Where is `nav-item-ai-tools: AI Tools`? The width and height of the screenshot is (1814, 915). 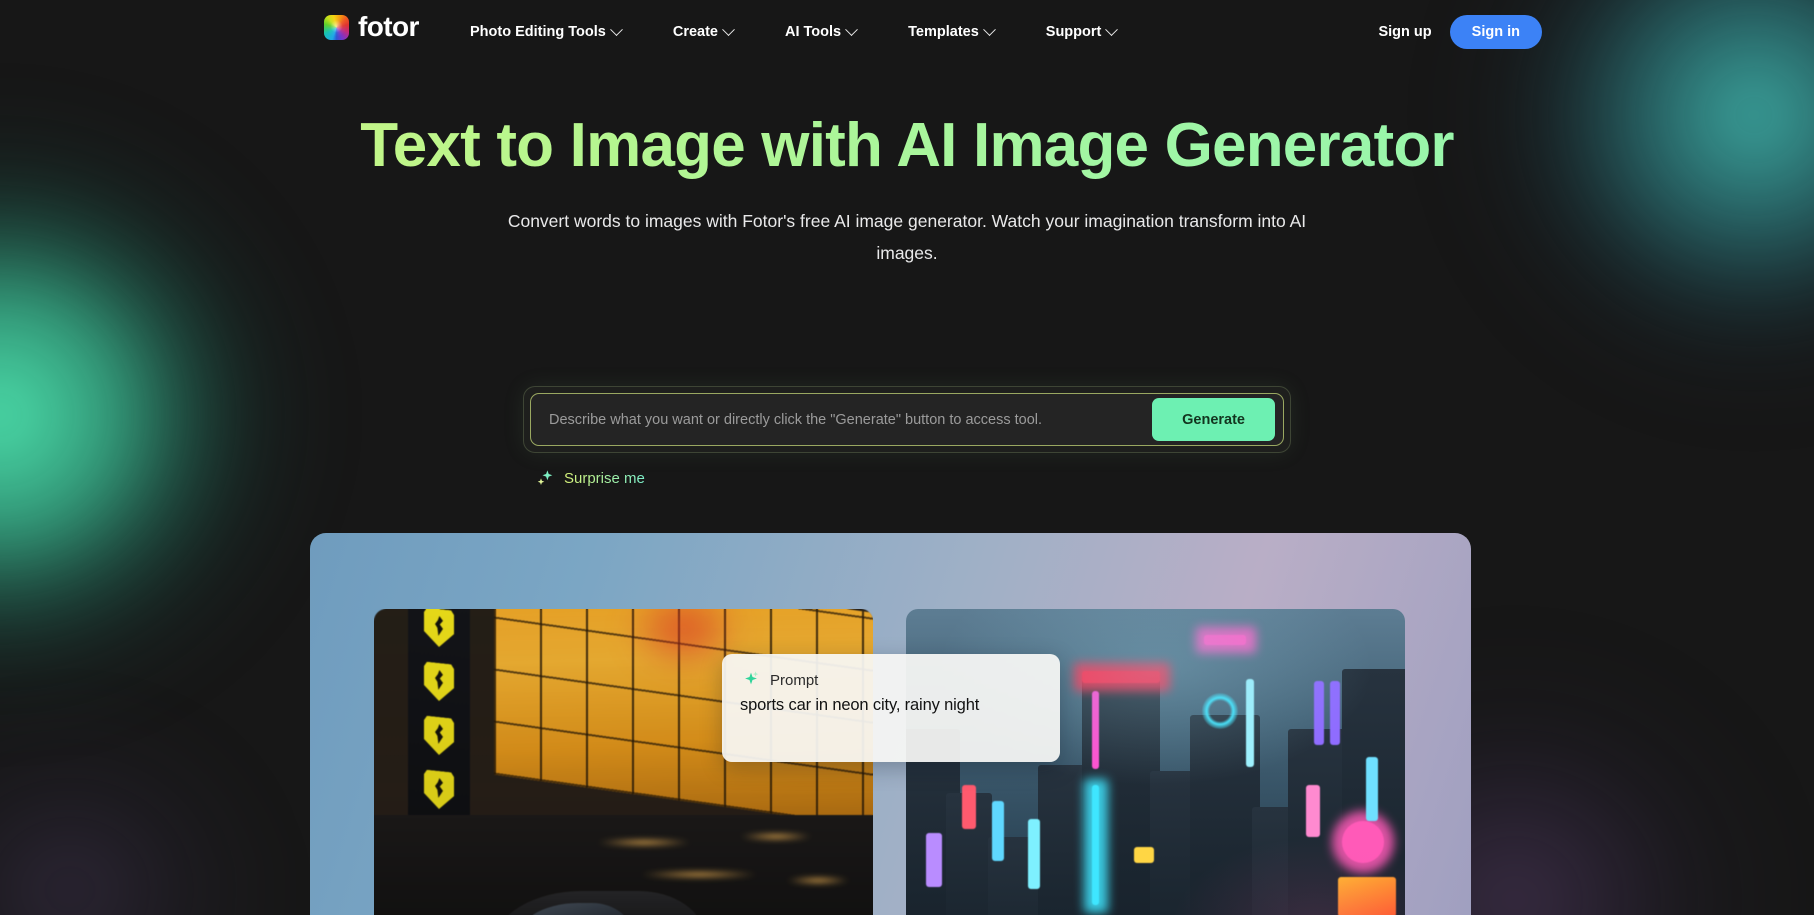
nav-item-ai-tools: AI Tools is located at coordinates (821, 31).